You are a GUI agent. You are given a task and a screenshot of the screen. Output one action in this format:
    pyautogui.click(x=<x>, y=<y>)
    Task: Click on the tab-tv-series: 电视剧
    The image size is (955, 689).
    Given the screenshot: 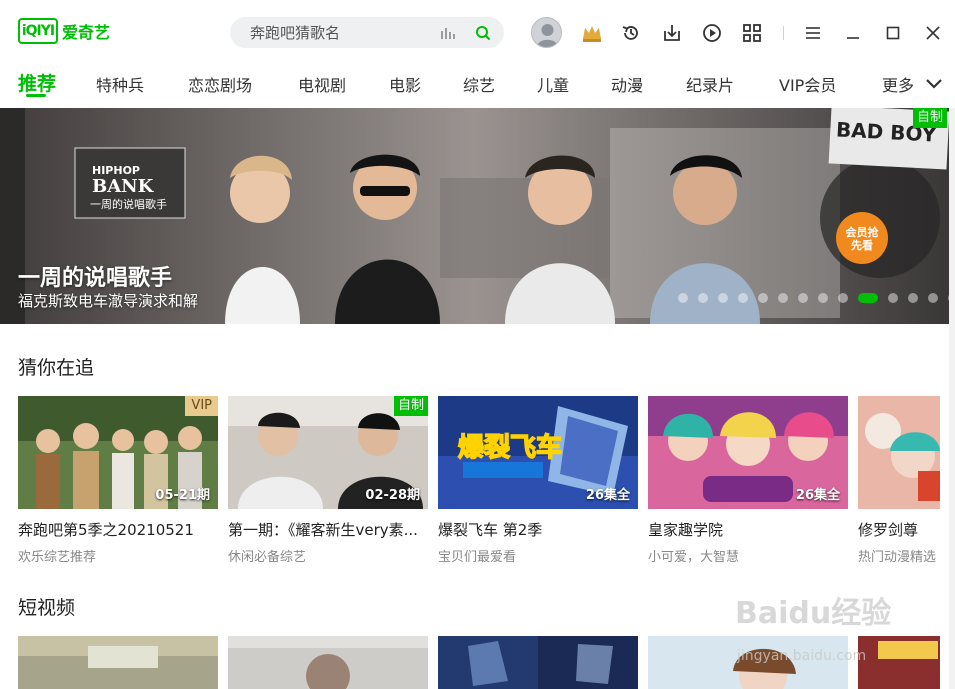 What is the action you would take?
    pyautogui.click(x=322, y=84)
    